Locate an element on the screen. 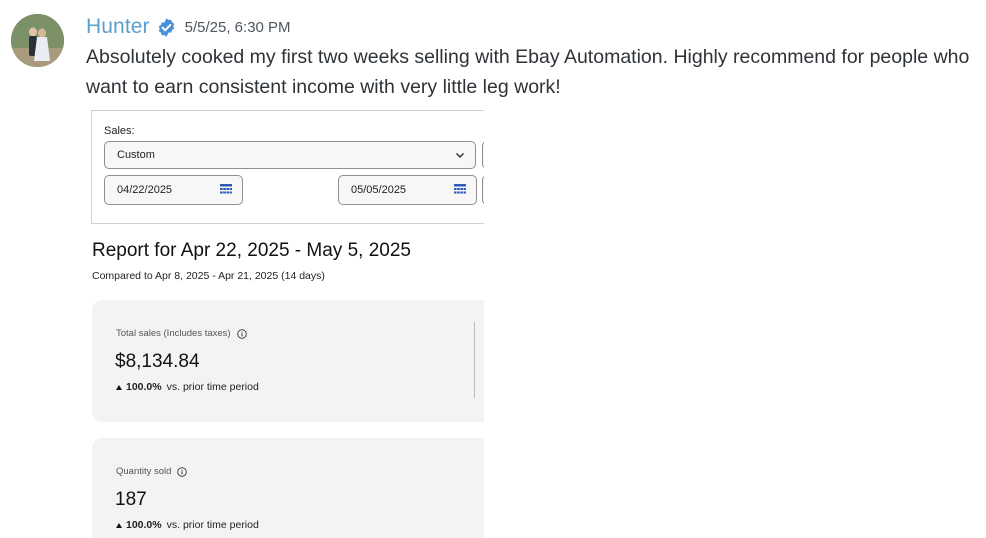 This screenshot has height=538, width=986. end-date-value: 05/05/2025 is located at coordinates (379, 190).